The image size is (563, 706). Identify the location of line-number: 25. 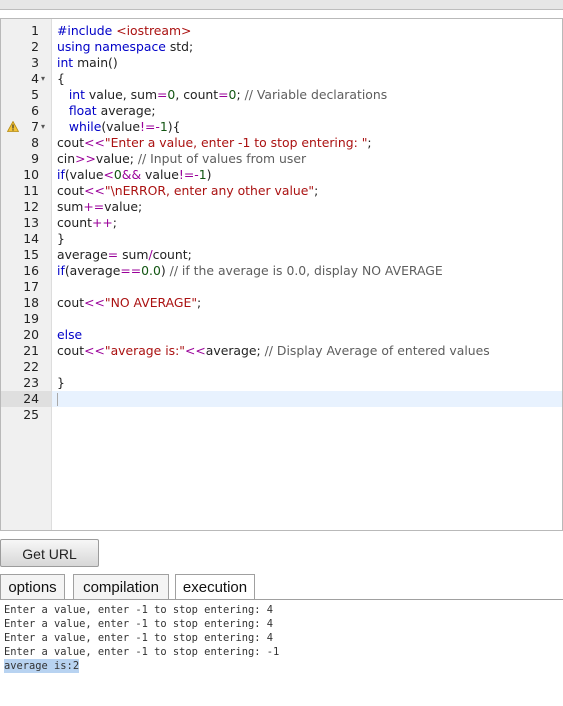
(26, 415).